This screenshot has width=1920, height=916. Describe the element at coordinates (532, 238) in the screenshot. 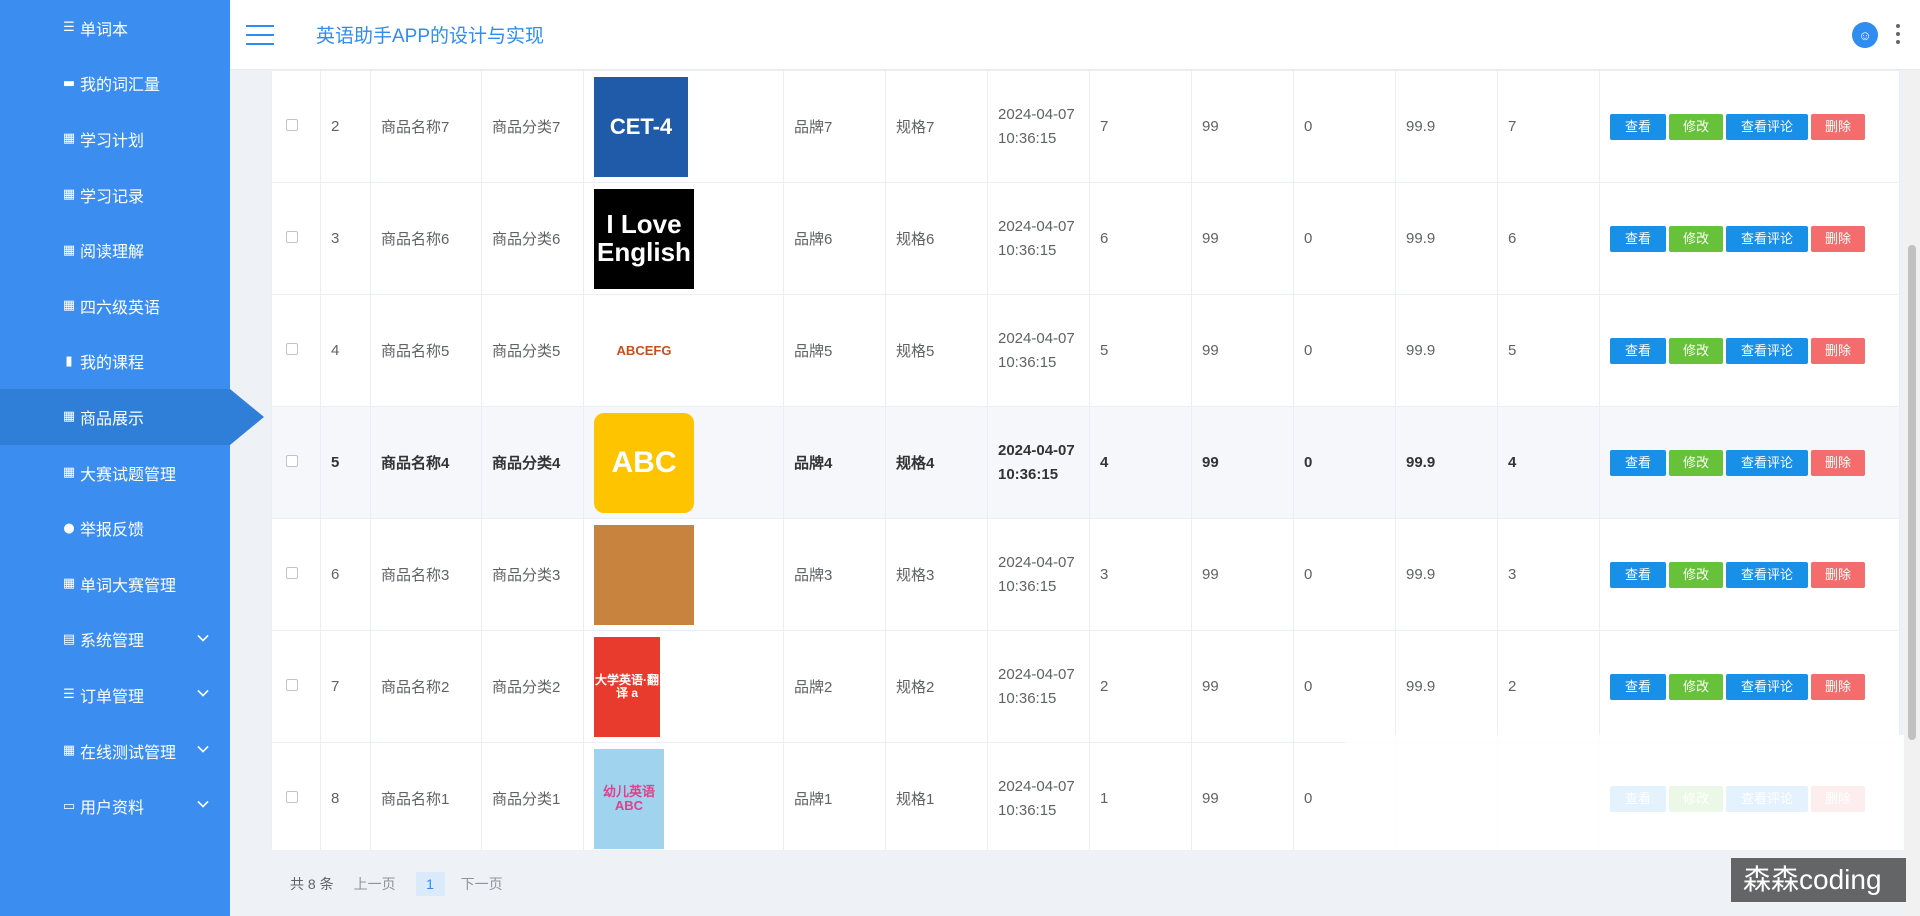

I see `cell-product-category: 商品分类6` at that location.